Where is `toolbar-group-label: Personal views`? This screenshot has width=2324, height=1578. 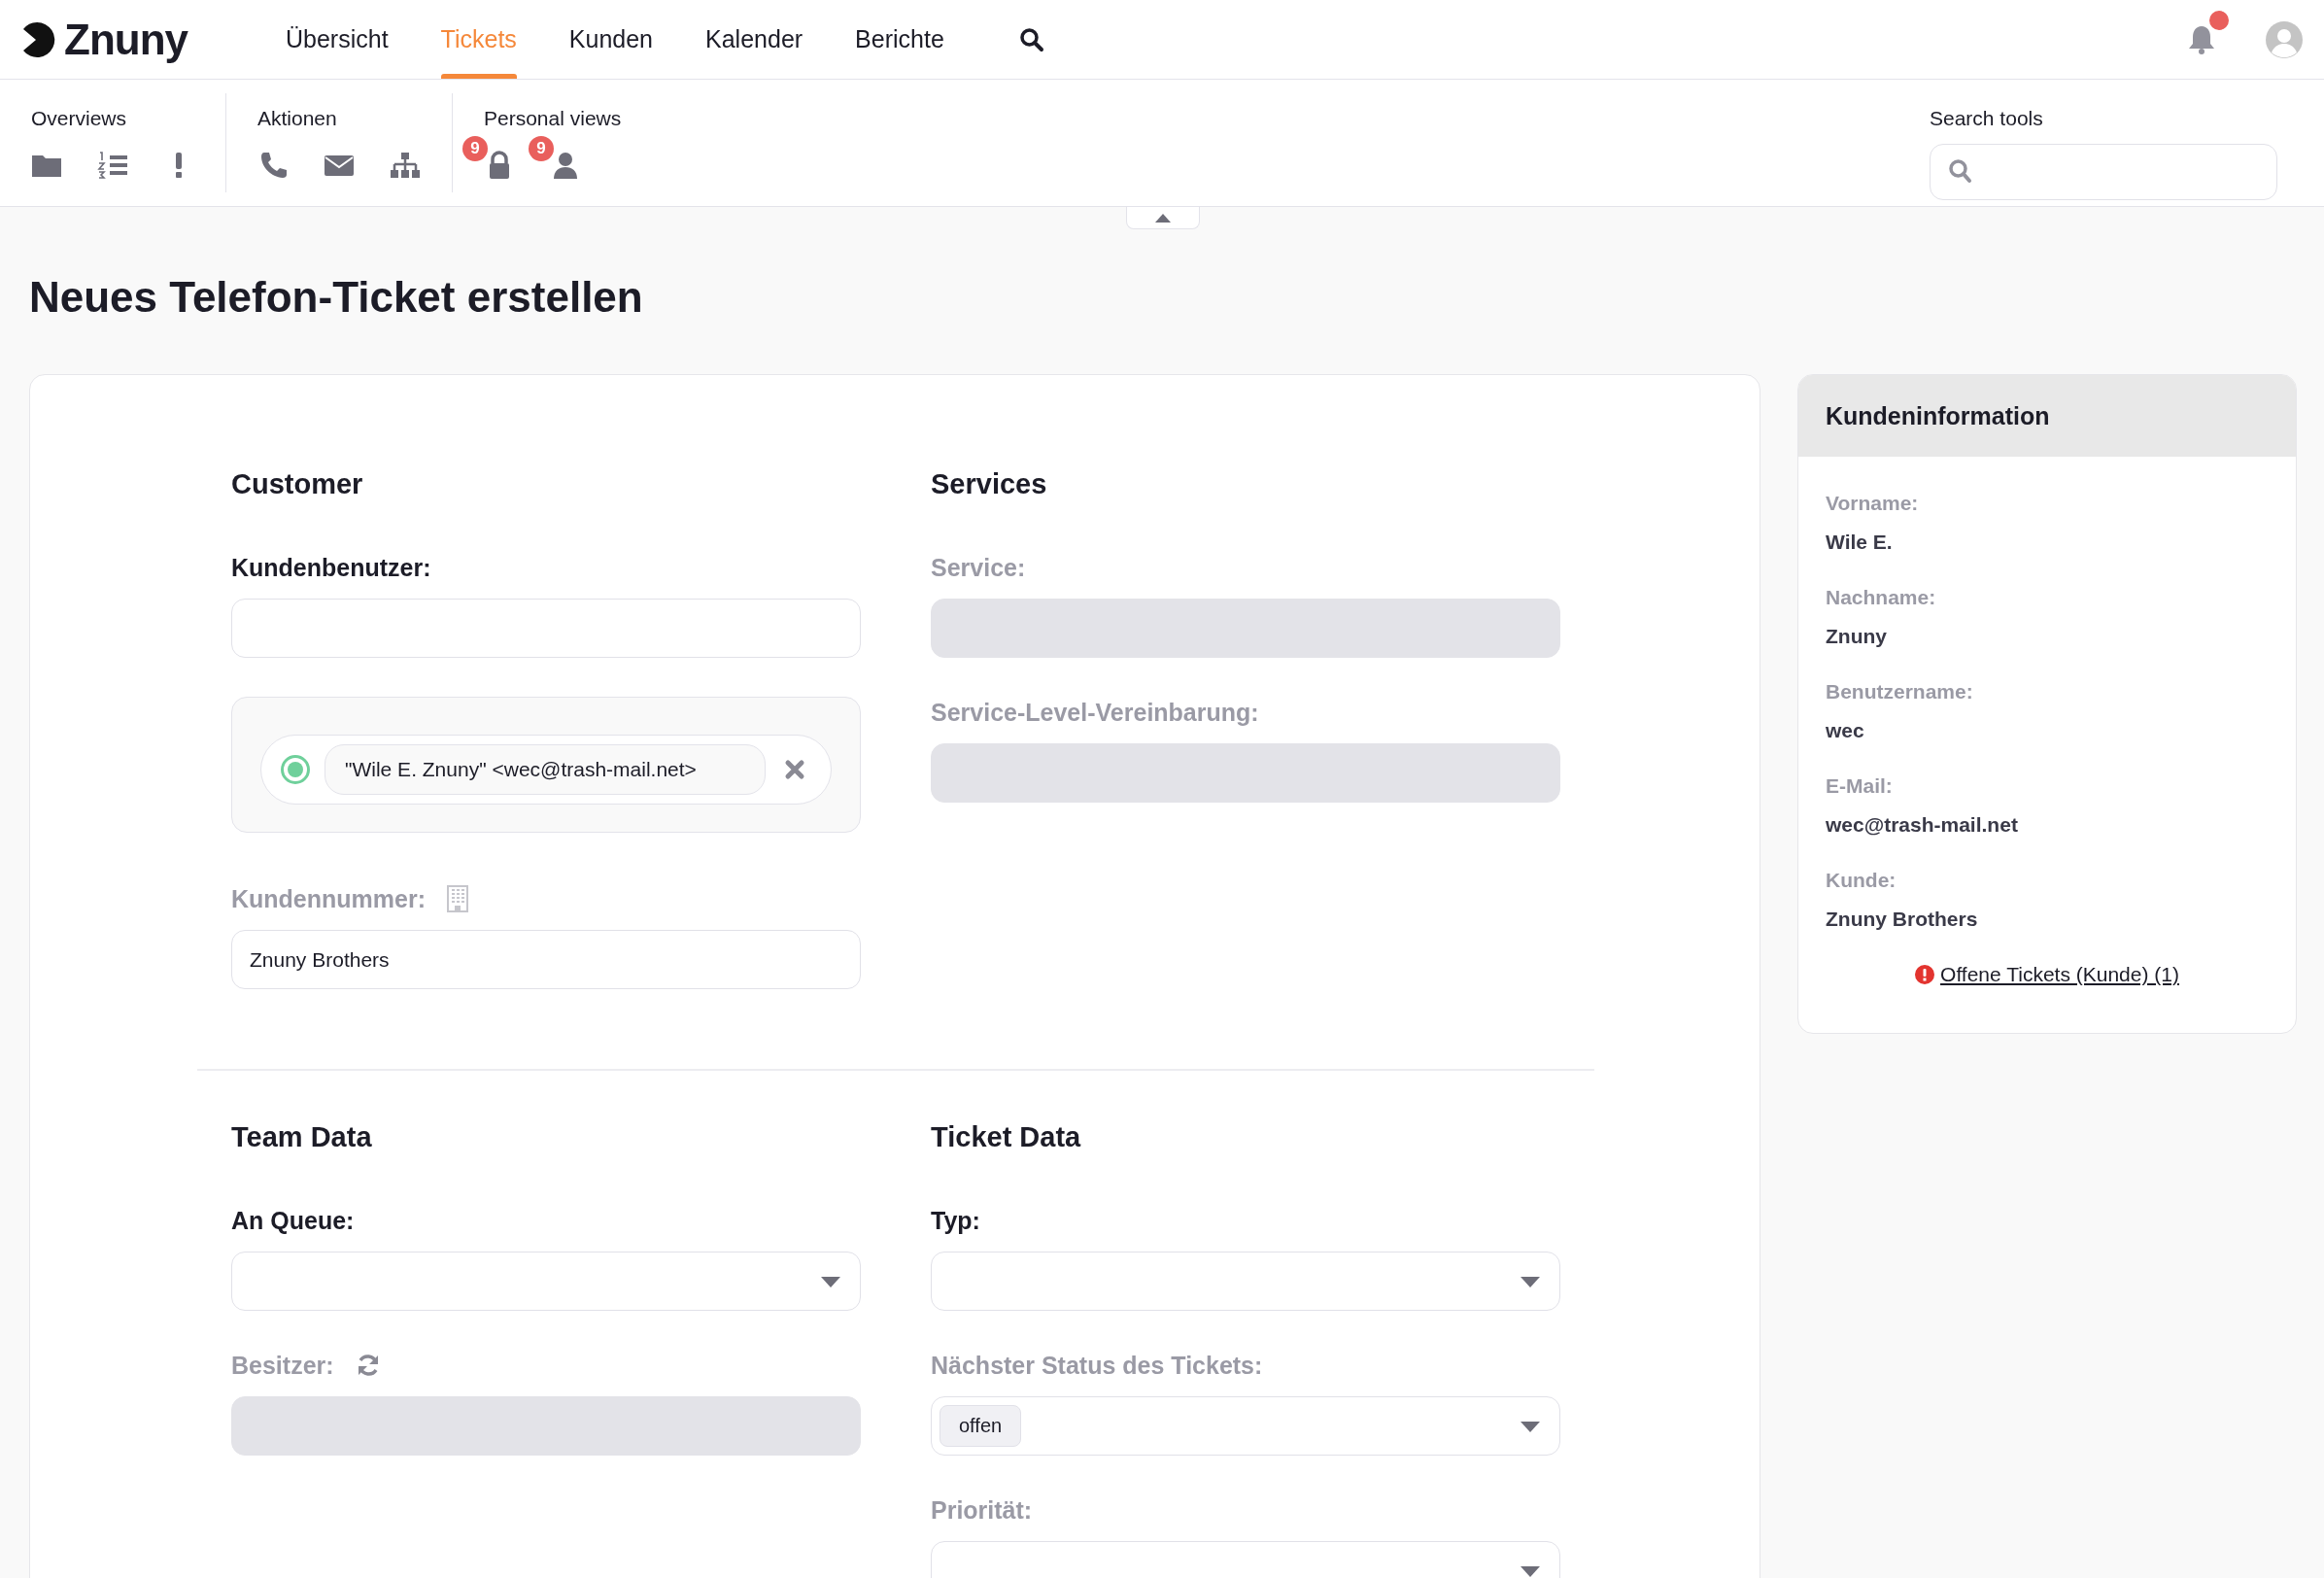
toolbar-group-label: Personal views is located at coordinates (553, 118).